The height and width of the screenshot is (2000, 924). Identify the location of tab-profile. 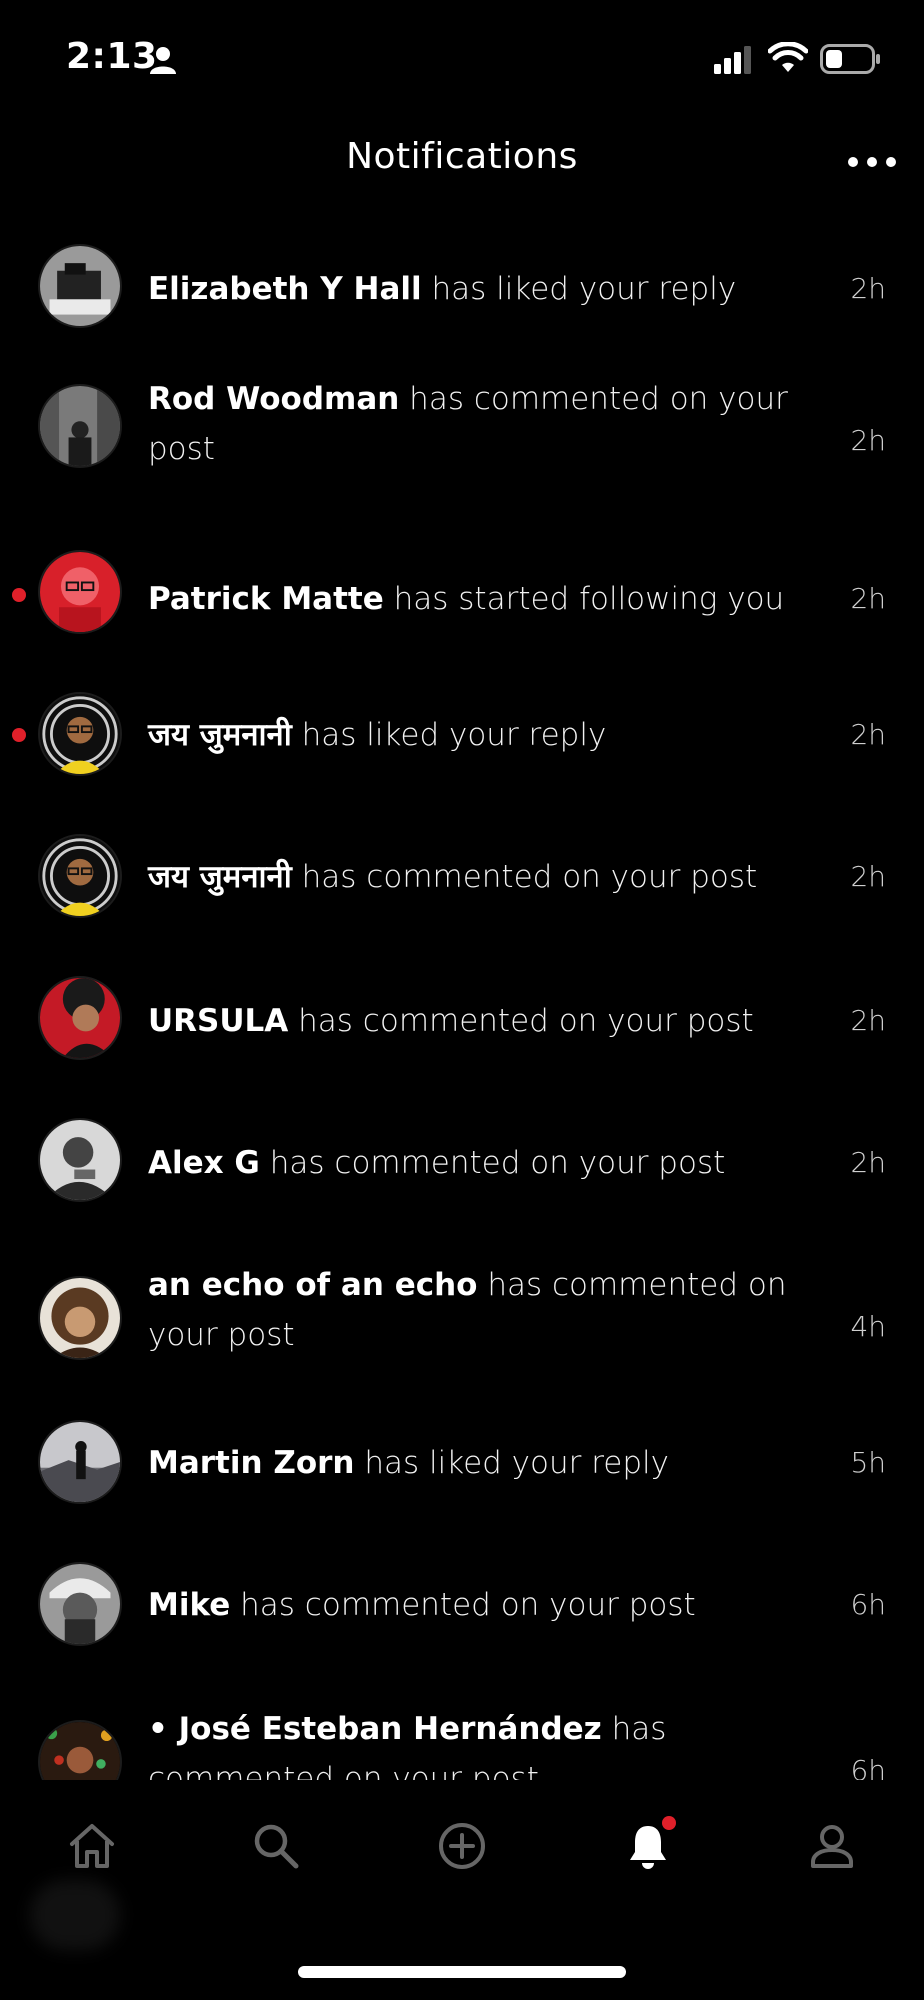
(832, 1846).